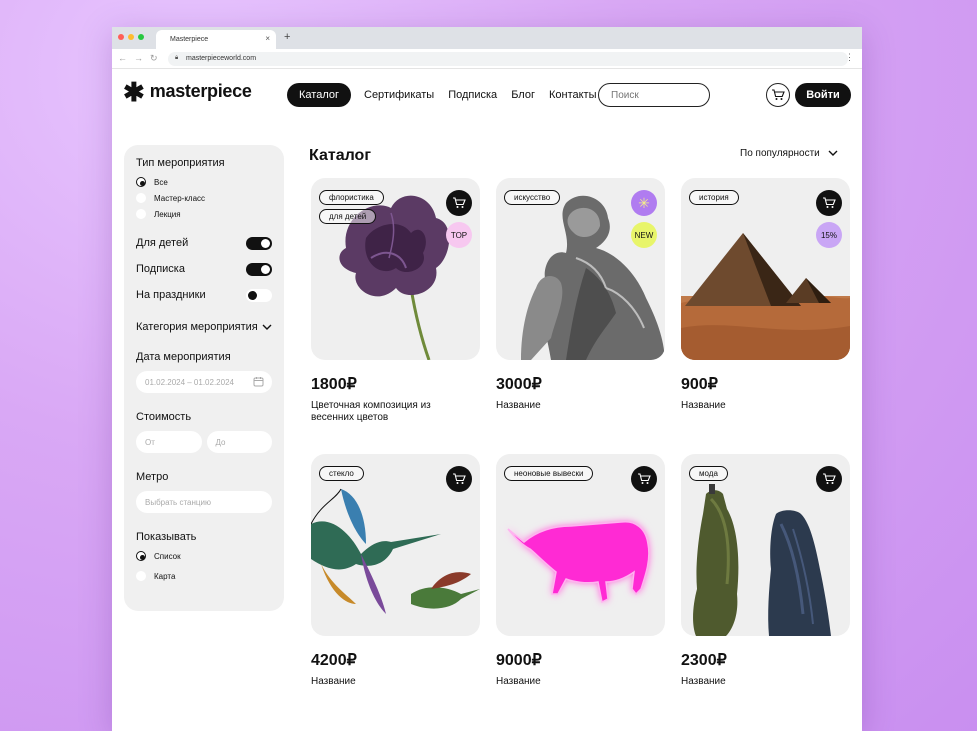 The width and height of the screenshot is (977, 731). What do you see at coordinates (334, 384) in the screenshot?
I see `card-price: 1800₽` at bounding box center [334, 384].